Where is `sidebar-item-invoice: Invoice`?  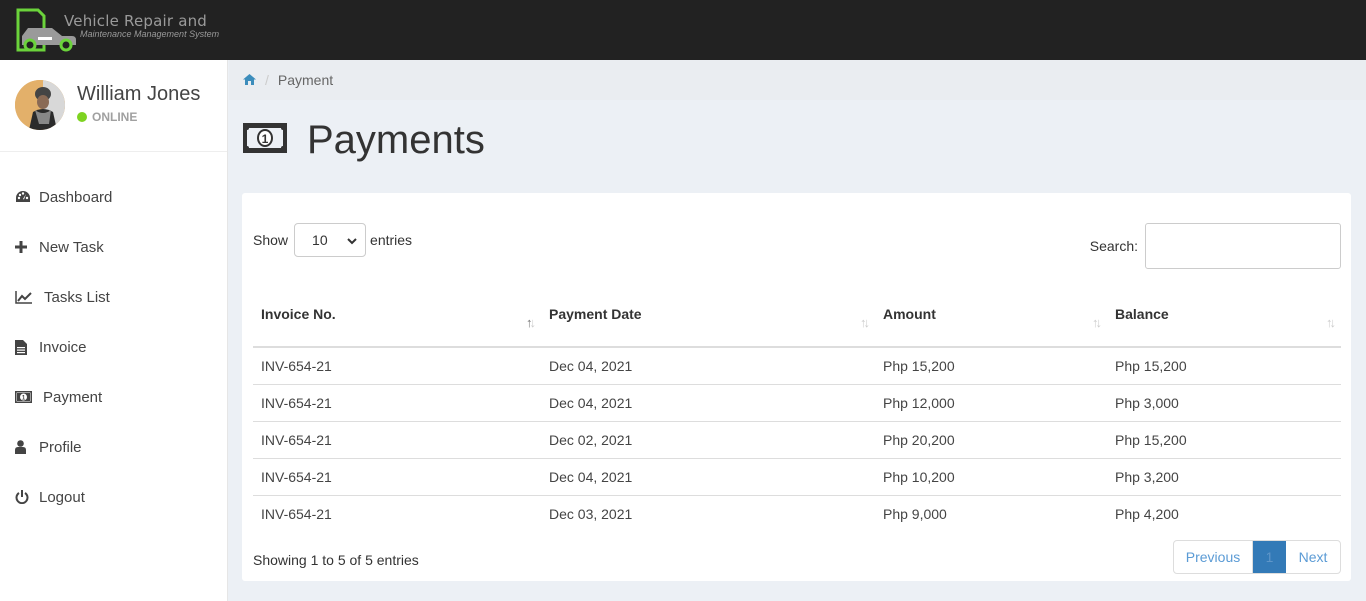
sidebar-item-invoice: Invoice is located at coordinates (113, 347).